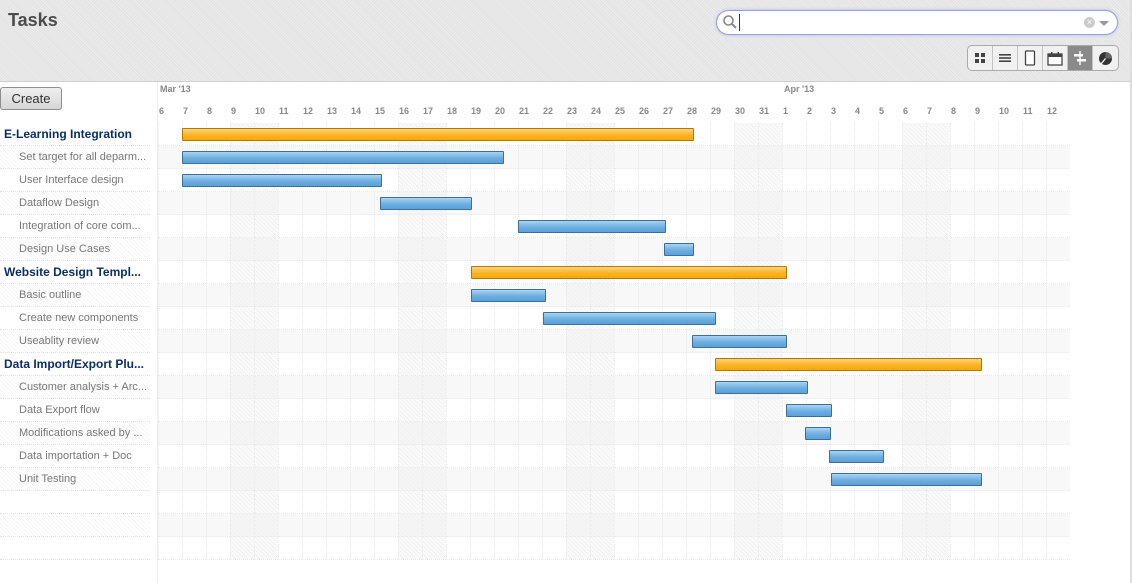 The width and height of the screenshot is (1132, 583). Describe the element at coordinates (524, 111) in the screenshot. I see `day-label: 21` at that location.